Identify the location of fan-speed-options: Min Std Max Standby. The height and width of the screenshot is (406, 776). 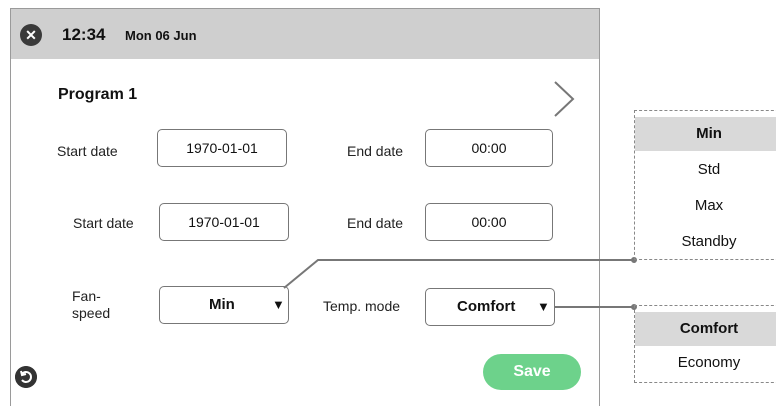
(705, 185).